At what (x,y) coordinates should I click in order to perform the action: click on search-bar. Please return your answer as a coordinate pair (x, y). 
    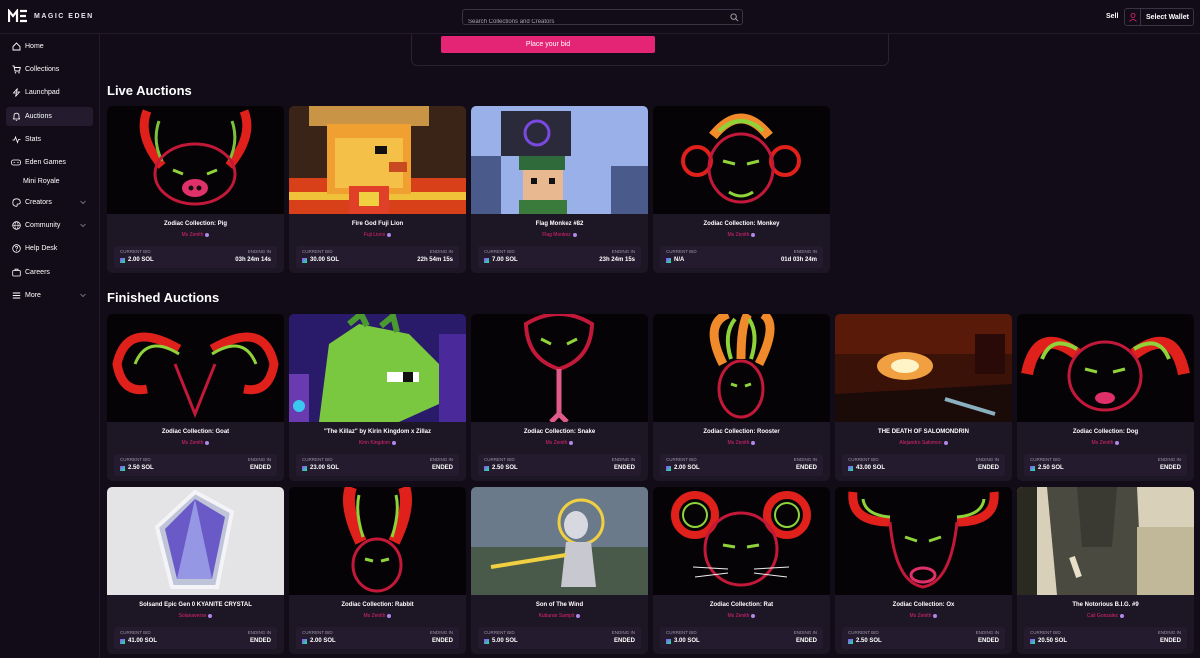
    Looking at the image, I should click on (602, 19).